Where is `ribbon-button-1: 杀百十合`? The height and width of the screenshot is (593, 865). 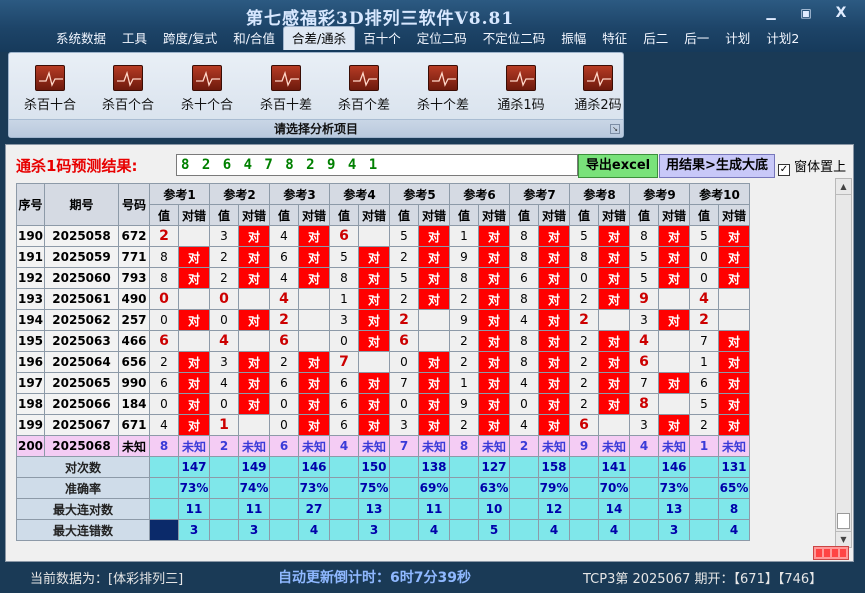 ribbon-button-1: 杀百十合 is located at coordinates (50, 89).